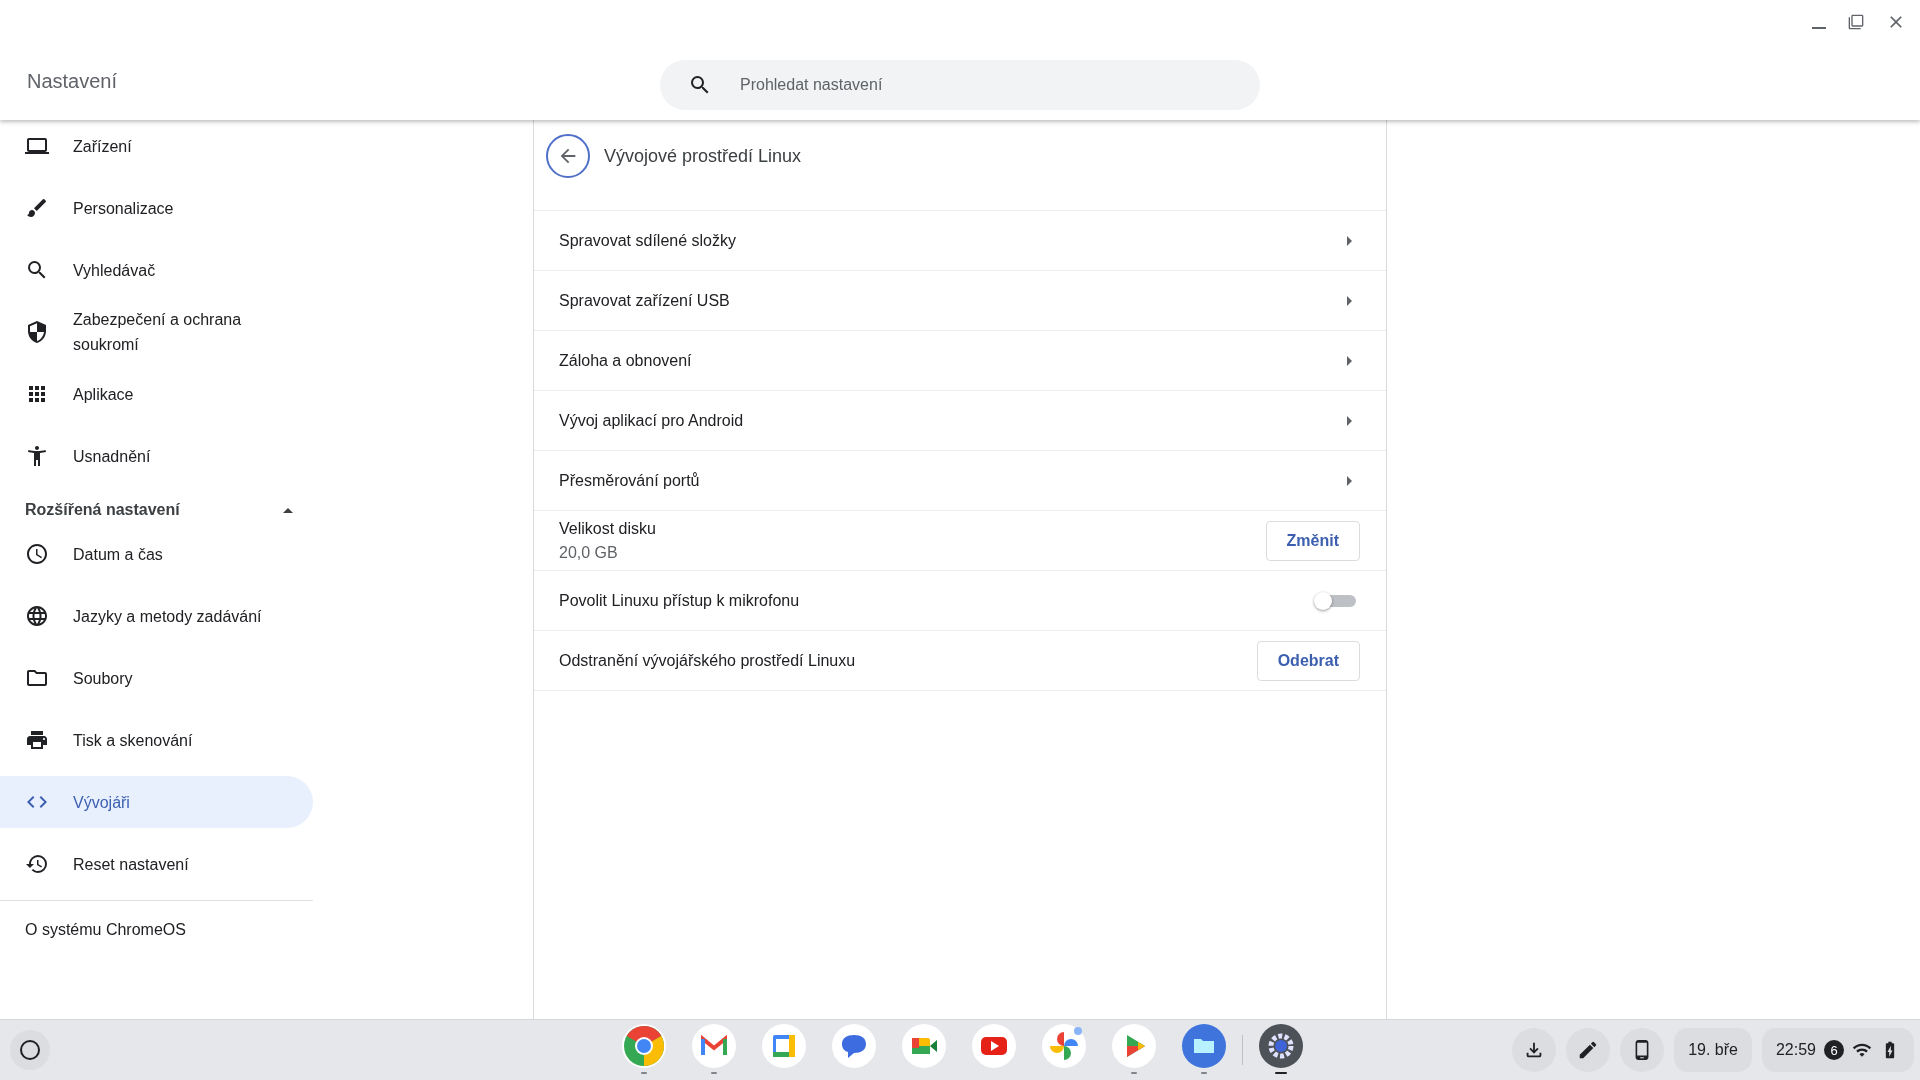 This screenshot has width=1920, height=1080. I want to click on search-field: Prohledat nastavení, so click(960, 85).